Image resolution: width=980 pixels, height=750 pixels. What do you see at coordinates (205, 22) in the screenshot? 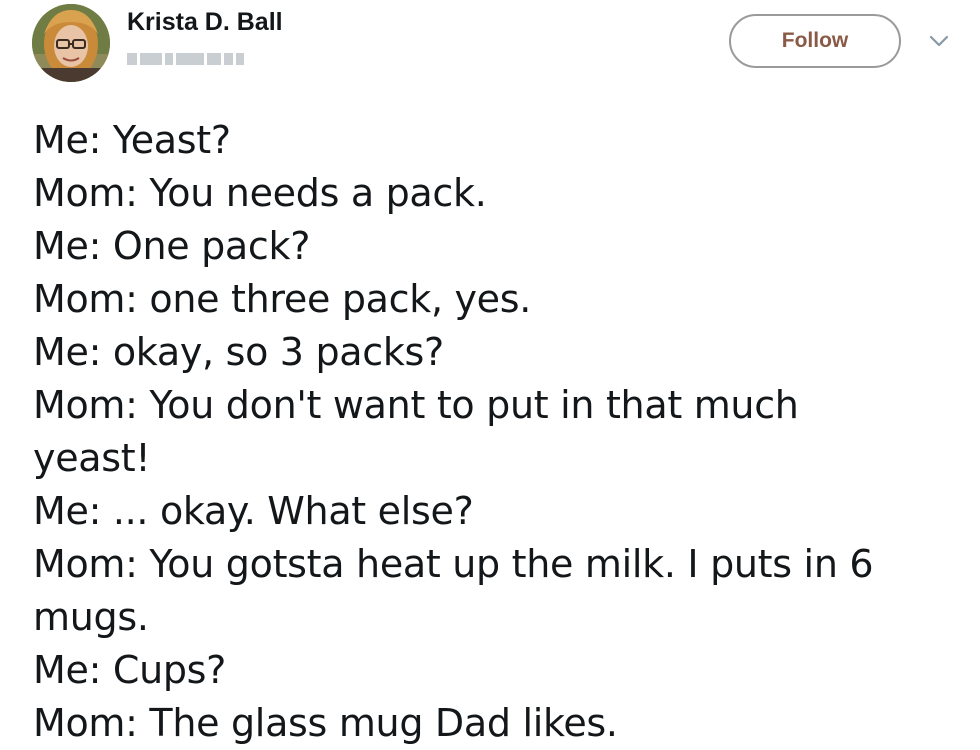
I see `author-display-name: Krista D. Ball` at bounding box center [205, 22].